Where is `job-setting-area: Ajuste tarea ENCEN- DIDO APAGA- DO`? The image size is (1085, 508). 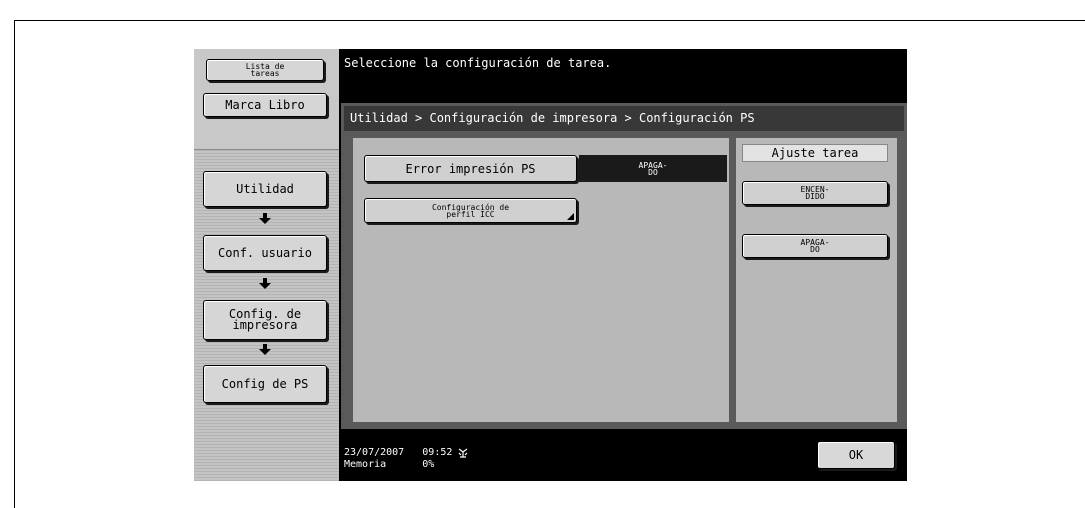
job-setting-area: Ajuste tarea ENCEN- DIDO APAGA- DO is located at coordinates (816, 280).